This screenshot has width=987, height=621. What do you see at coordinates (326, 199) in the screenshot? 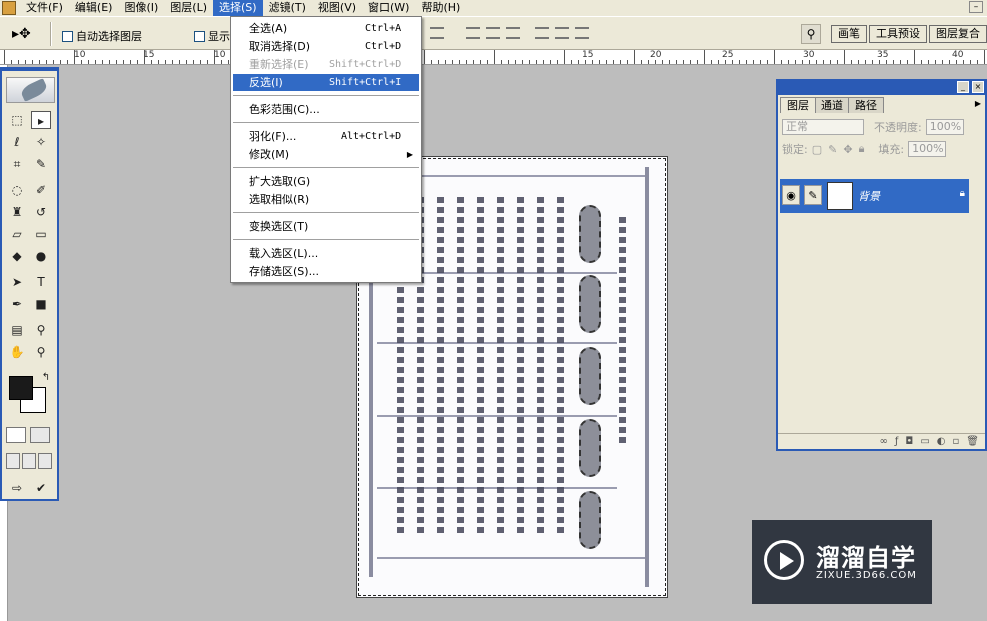
I see `menu-item-similar: 选取相似(R)` at bounding box center [326, 199].